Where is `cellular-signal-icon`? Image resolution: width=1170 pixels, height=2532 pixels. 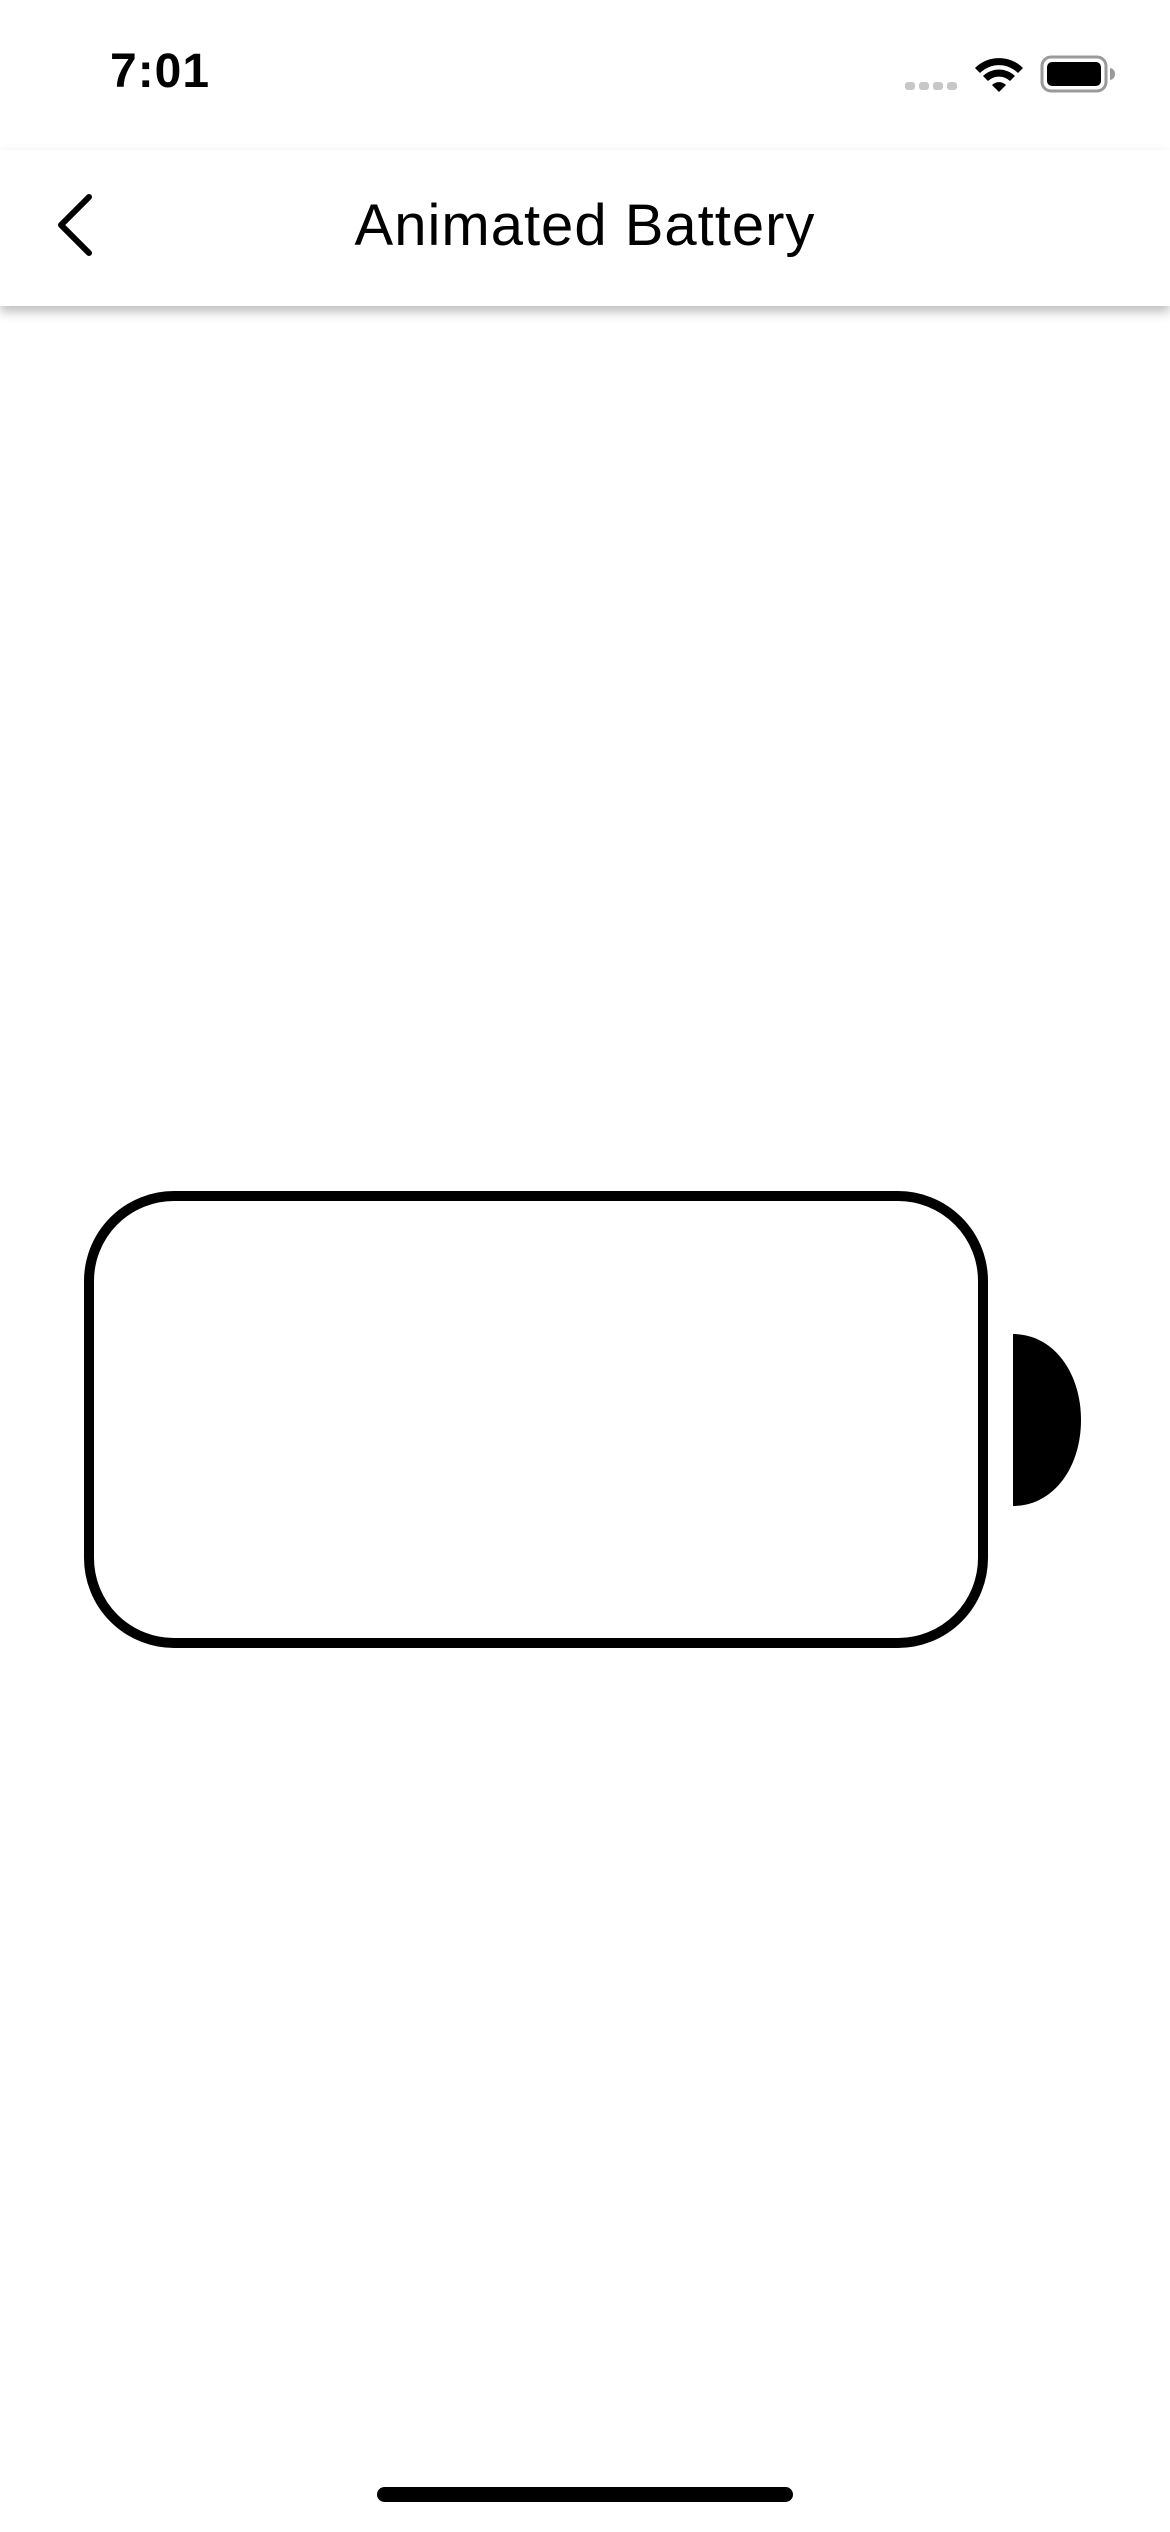
cellular-signal-icon is located at coordinates (931, 86).